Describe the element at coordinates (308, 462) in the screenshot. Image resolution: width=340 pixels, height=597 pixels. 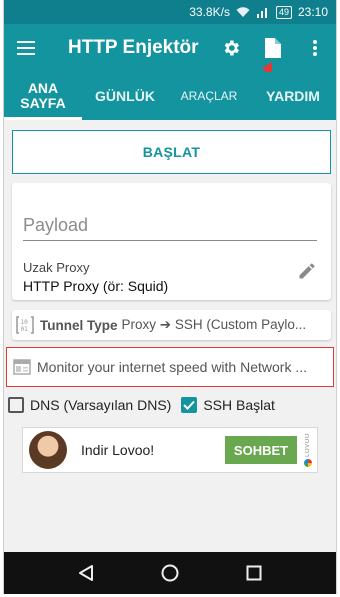
I see `lovoo-logo-icon` at that location.